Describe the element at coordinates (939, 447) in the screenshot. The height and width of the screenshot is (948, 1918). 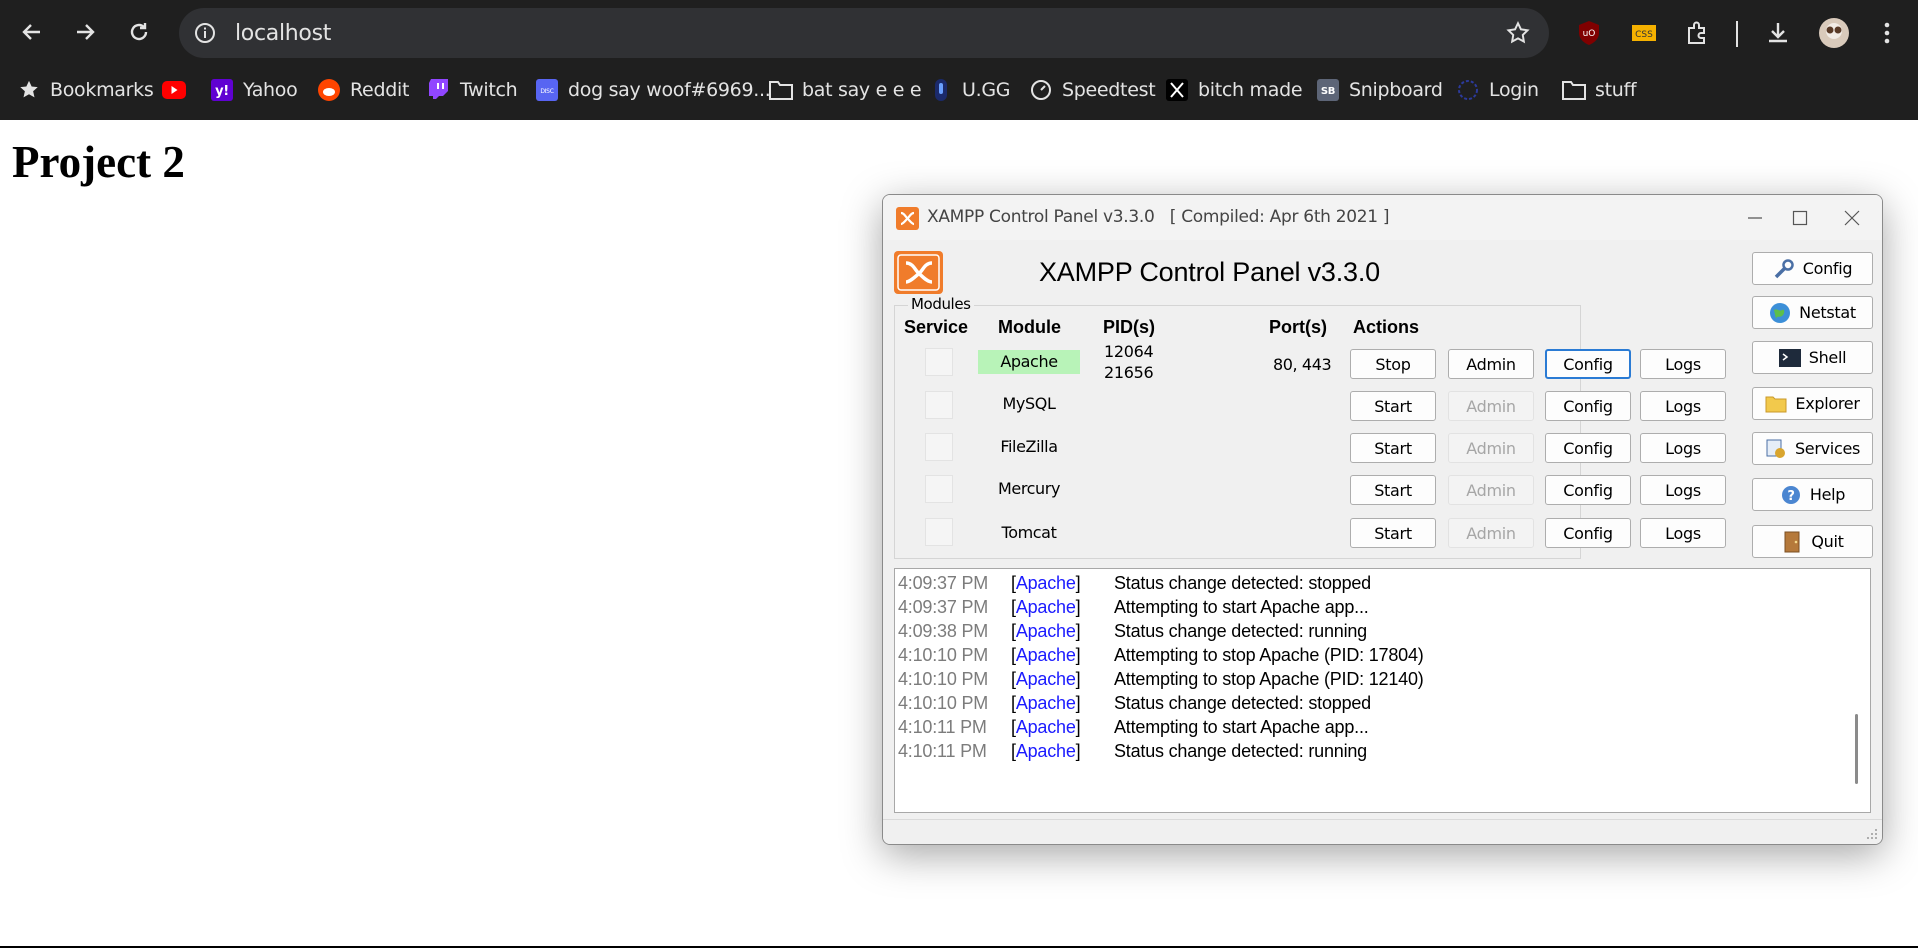
I see `service-checkbox-filezilla` at that location.